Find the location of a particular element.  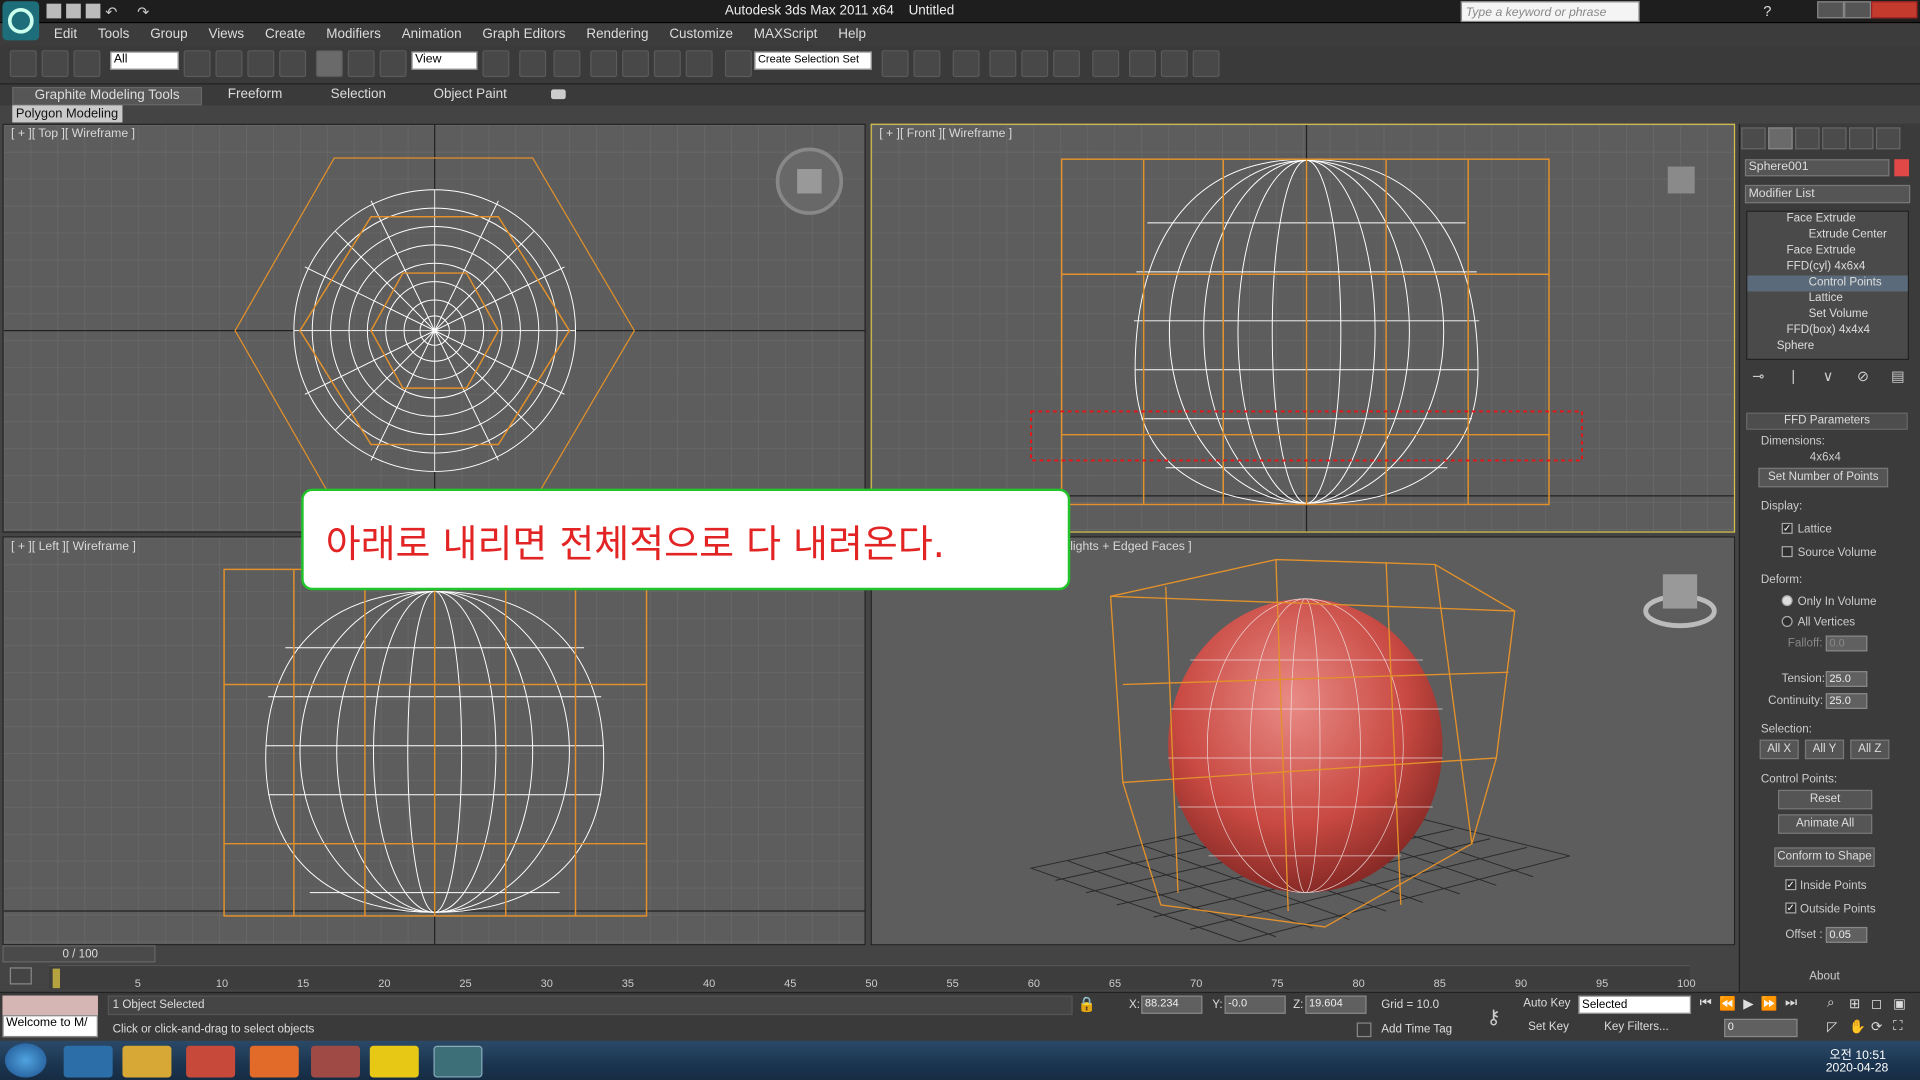

manipulate-icon is located at coordinates (533, 64).